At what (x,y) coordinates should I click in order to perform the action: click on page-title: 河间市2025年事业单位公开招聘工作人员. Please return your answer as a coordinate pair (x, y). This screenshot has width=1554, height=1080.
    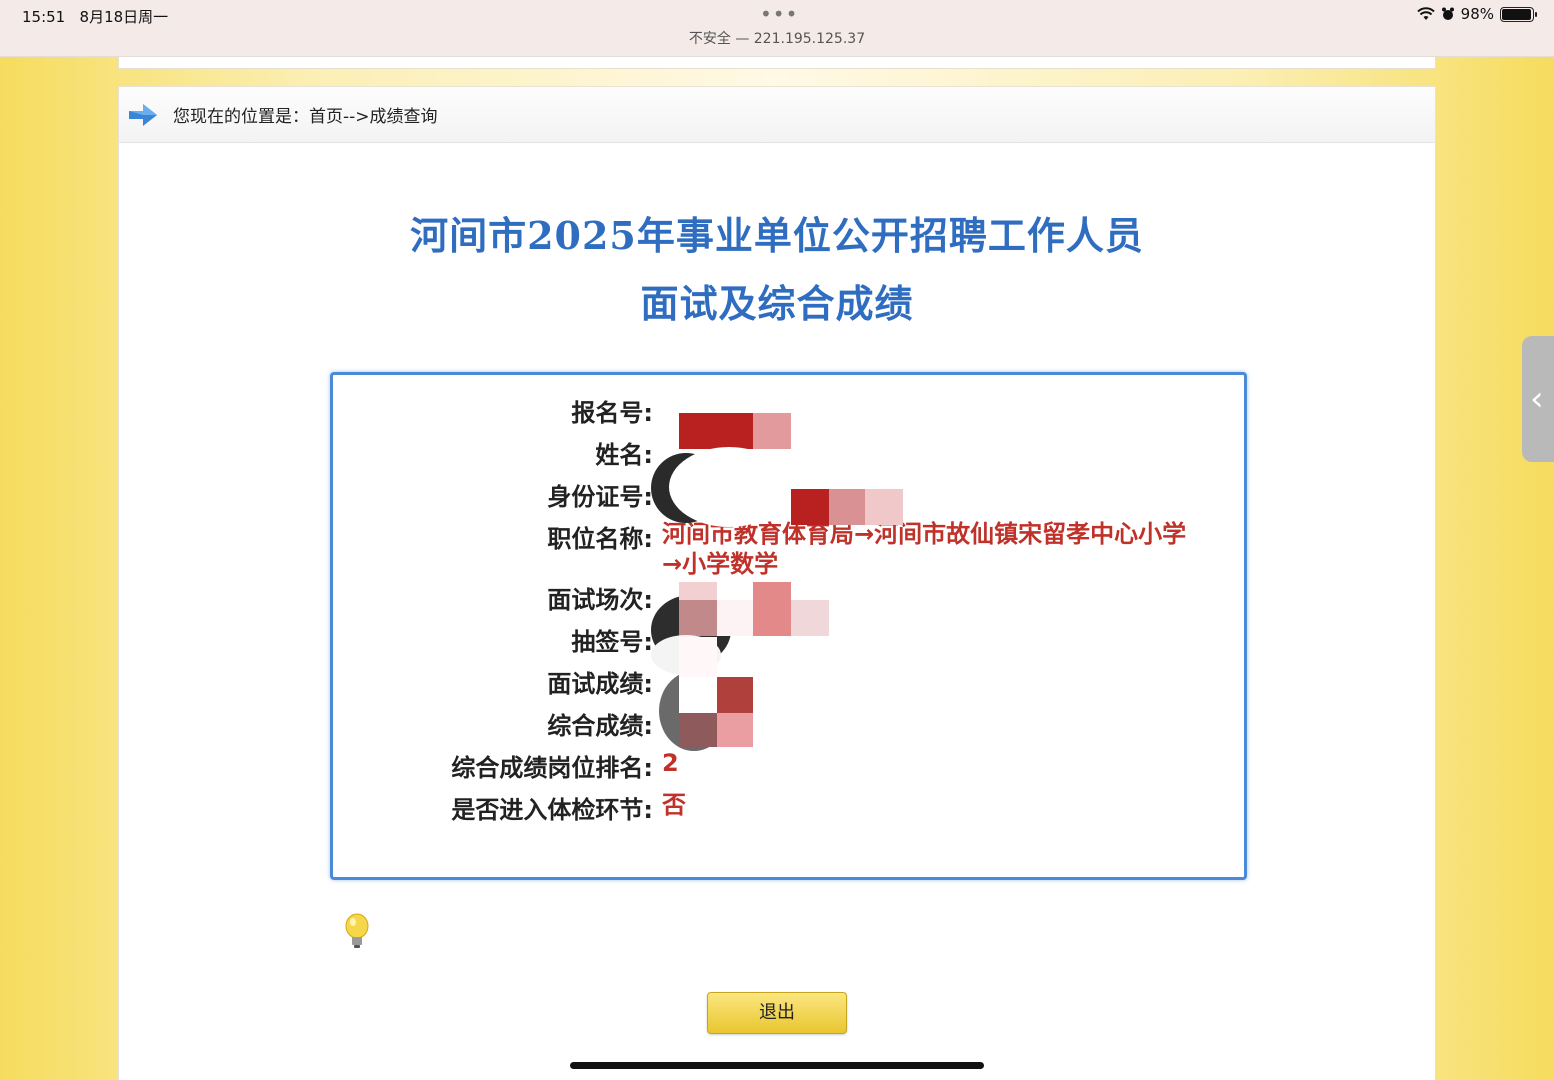
    Looking at the image, I should click on (777, 235).